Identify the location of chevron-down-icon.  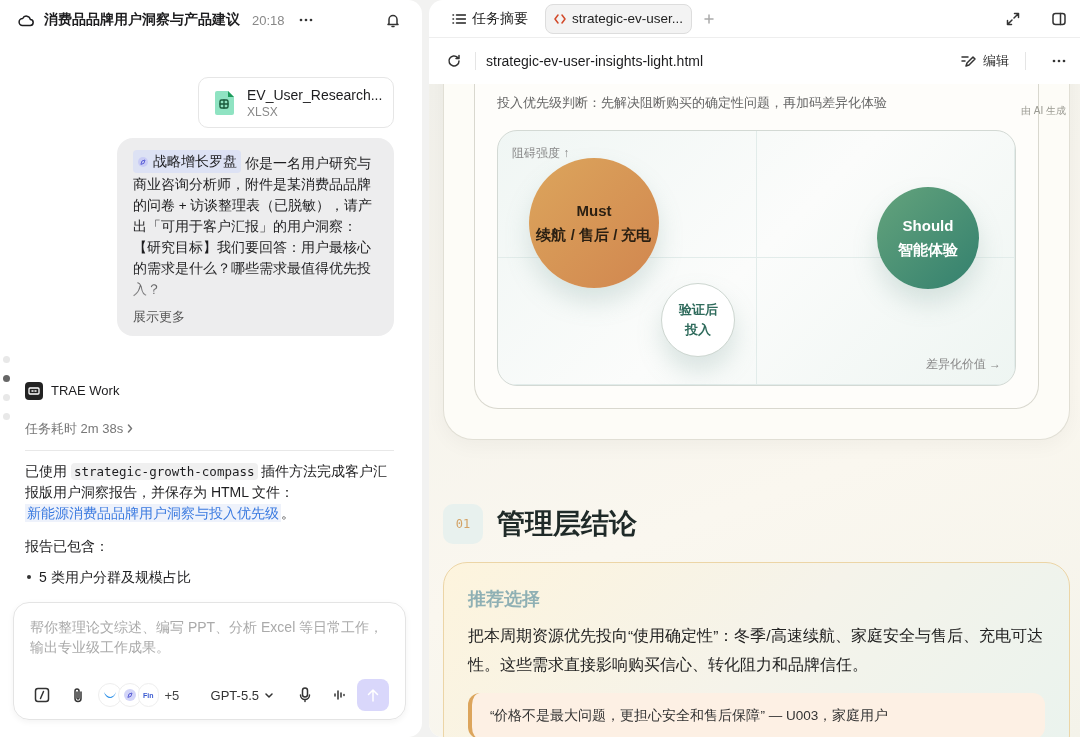
(269, 695).